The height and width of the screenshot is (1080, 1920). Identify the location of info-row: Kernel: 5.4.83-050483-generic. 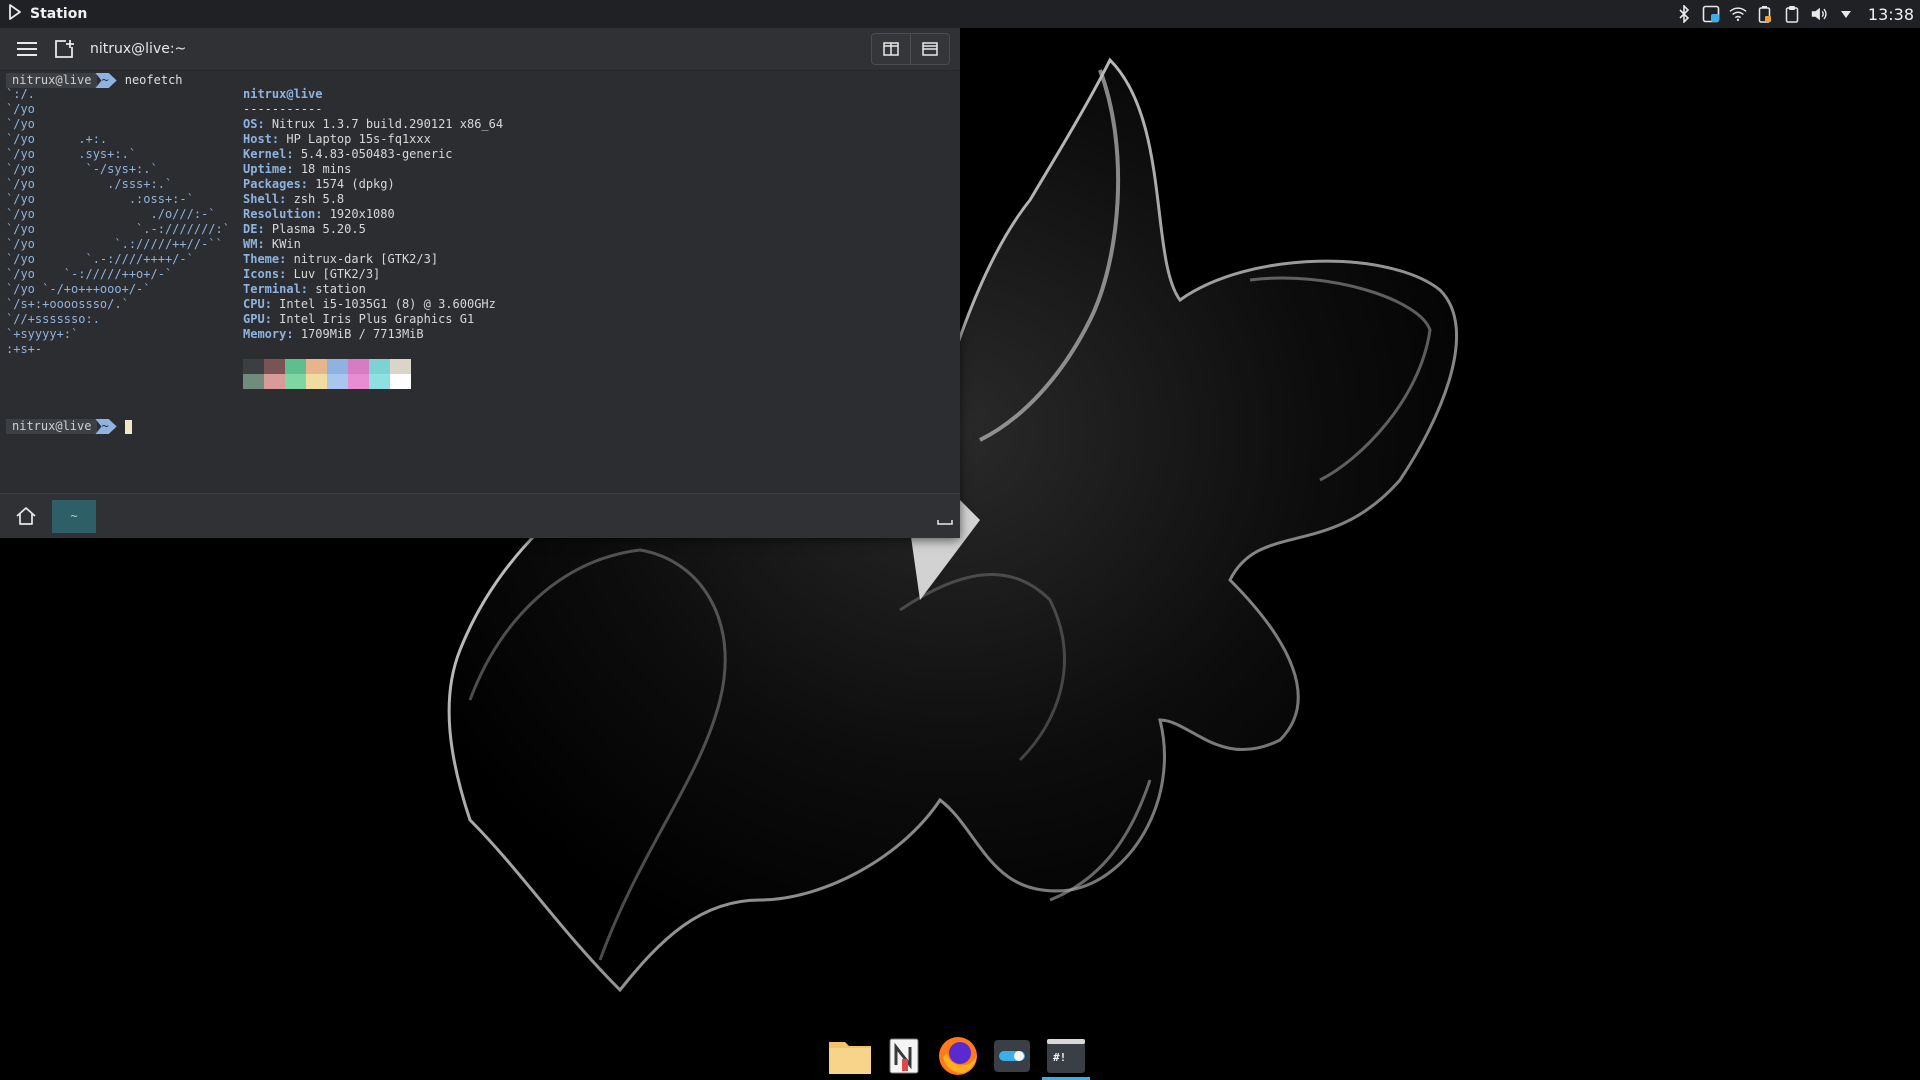
(348, 154).